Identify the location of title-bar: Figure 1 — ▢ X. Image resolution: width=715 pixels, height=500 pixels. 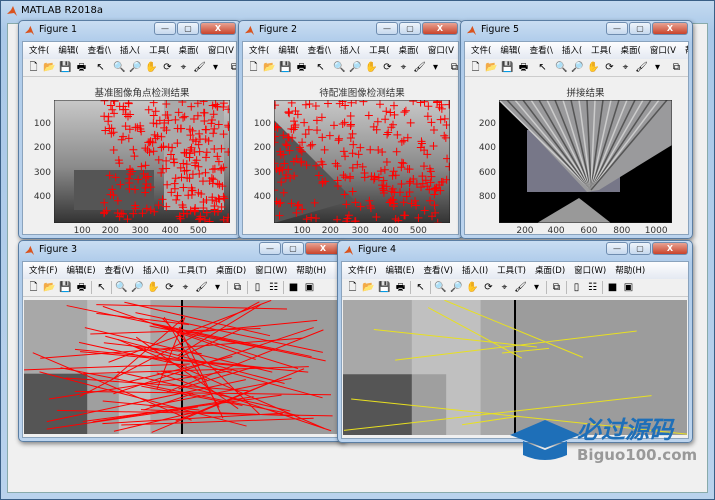
(129, 30).